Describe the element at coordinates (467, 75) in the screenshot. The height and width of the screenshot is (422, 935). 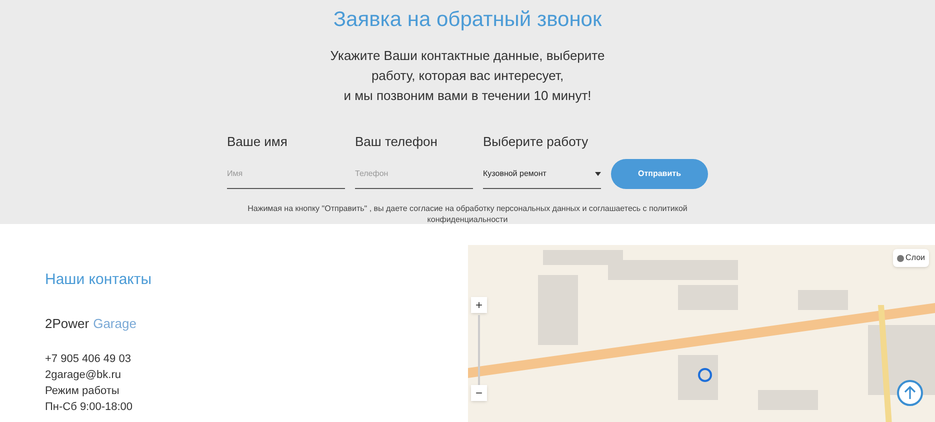
I see `description: Укажите Ваши контактные данные, выберите работу, которая вас интересует, и мы позвоним вами в течении 10 минут!` at that location.